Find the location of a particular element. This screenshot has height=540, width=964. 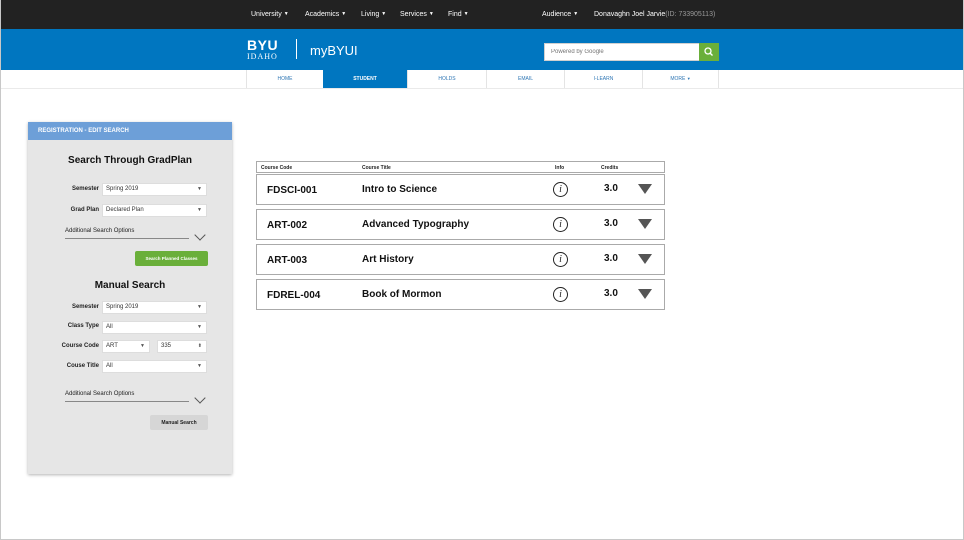

course-title-label: Couse Title is located at coordinates (82, 366).